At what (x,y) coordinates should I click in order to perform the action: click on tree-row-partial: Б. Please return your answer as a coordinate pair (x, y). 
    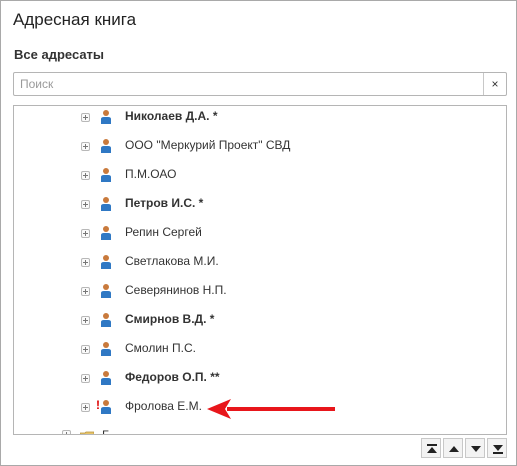
    Looking at the image, I should click on (260, 429).